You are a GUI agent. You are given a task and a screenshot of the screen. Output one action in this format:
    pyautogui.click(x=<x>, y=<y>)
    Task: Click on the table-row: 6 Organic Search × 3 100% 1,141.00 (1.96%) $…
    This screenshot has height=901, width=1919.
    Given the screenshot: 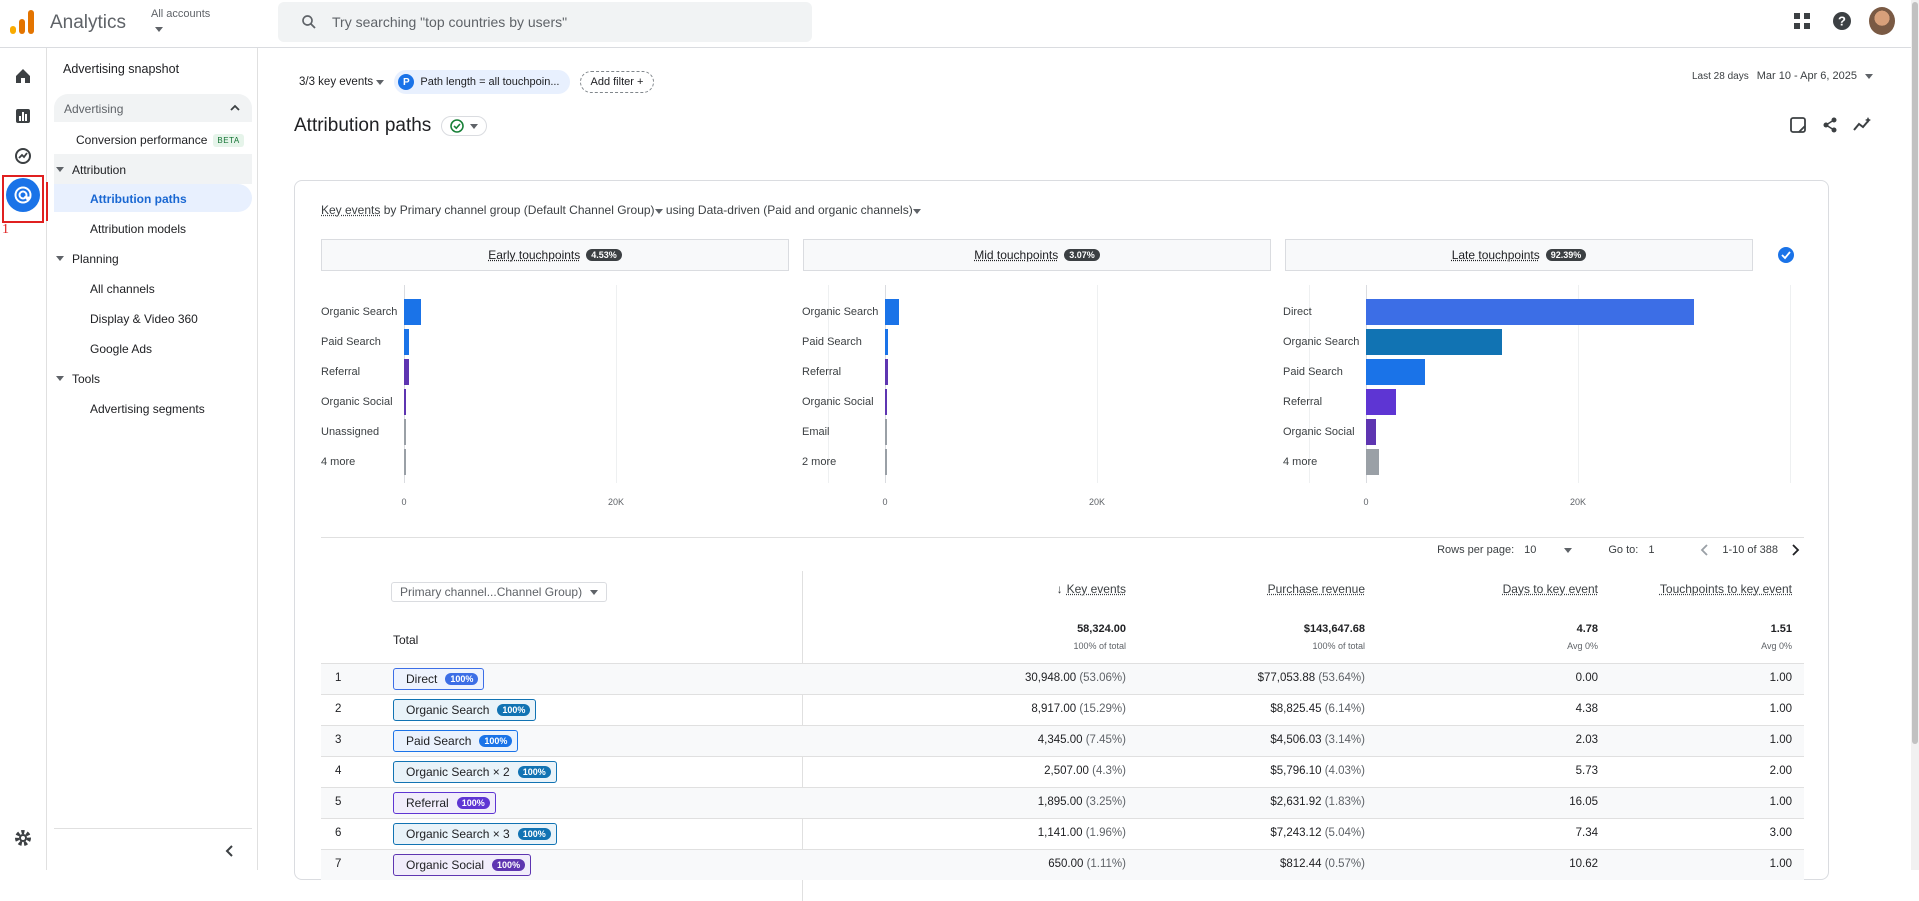 What is the action you would take?
    pyautogui.click(x=1062, y=833)
    